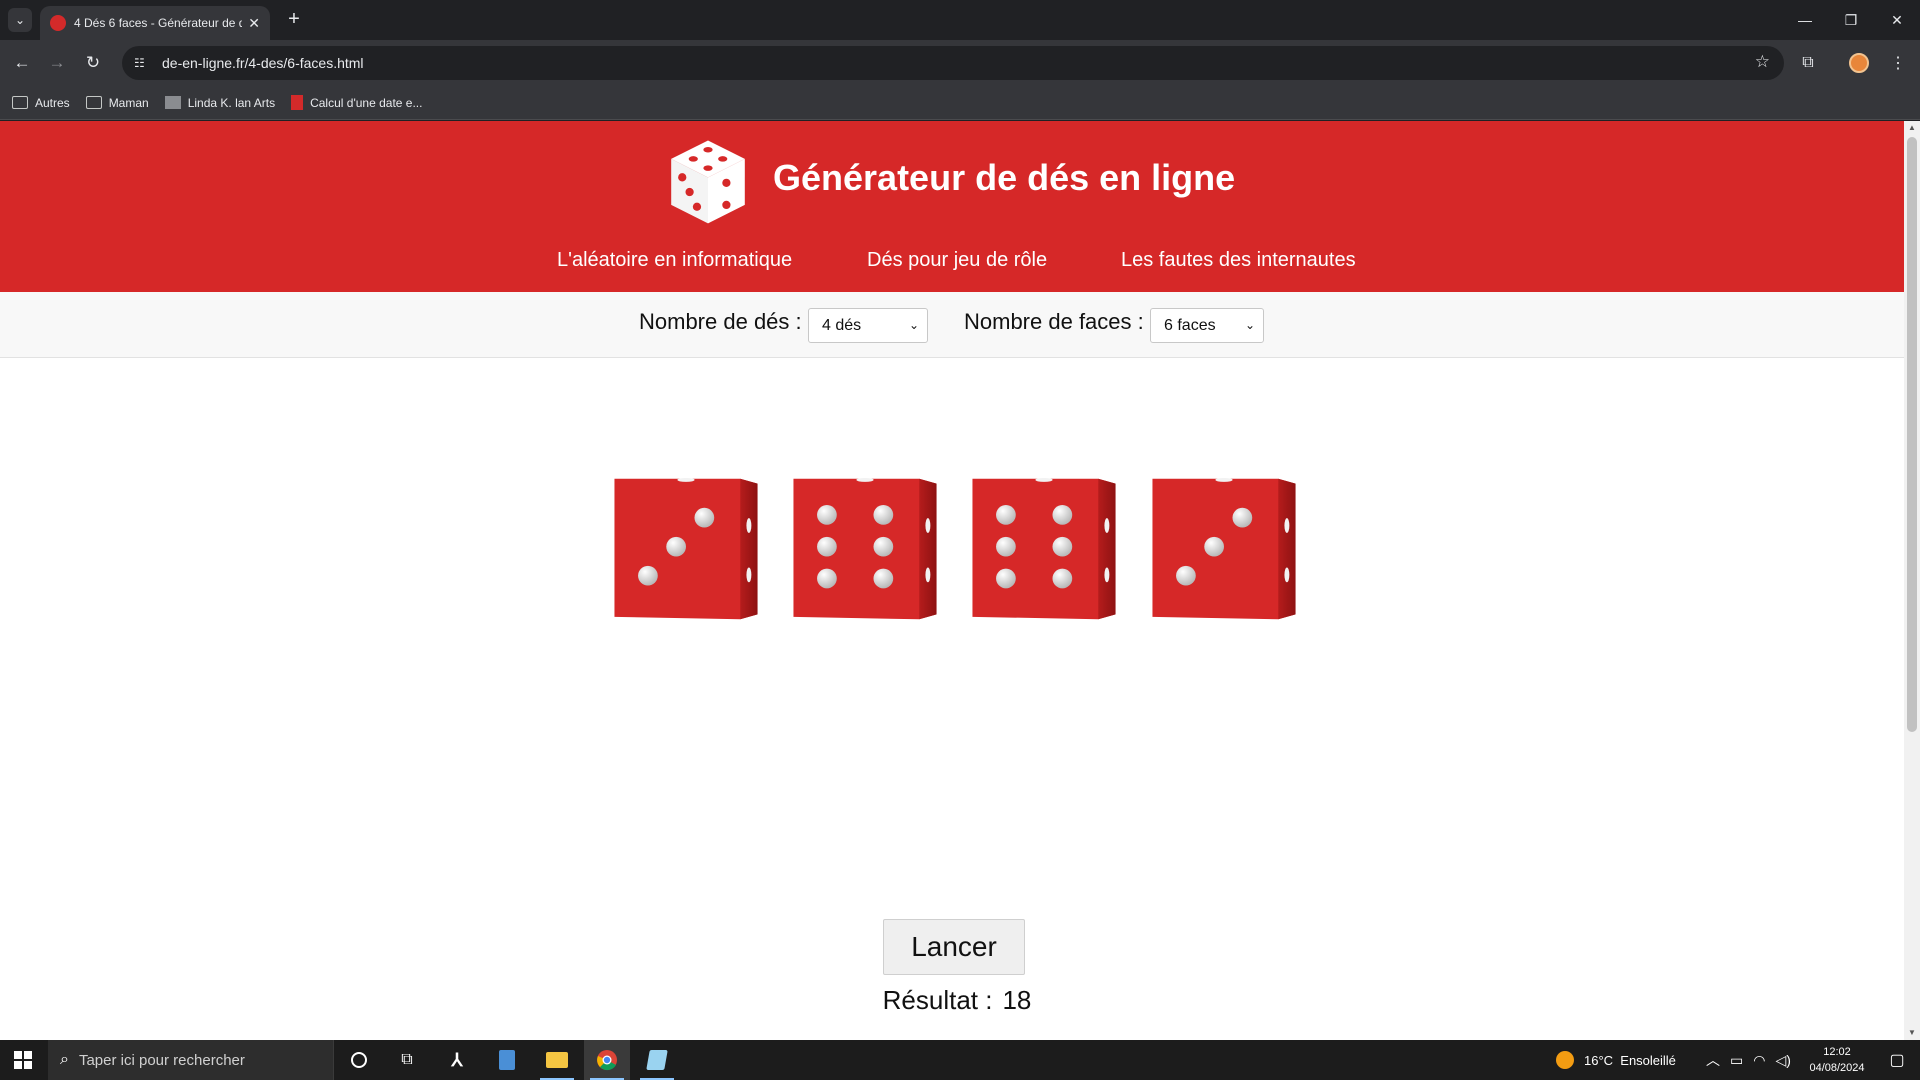  What do you see at coordinates (254, 23) in the screenshot?
I see `close-icon: ✕` at bounding box center [254, 23].